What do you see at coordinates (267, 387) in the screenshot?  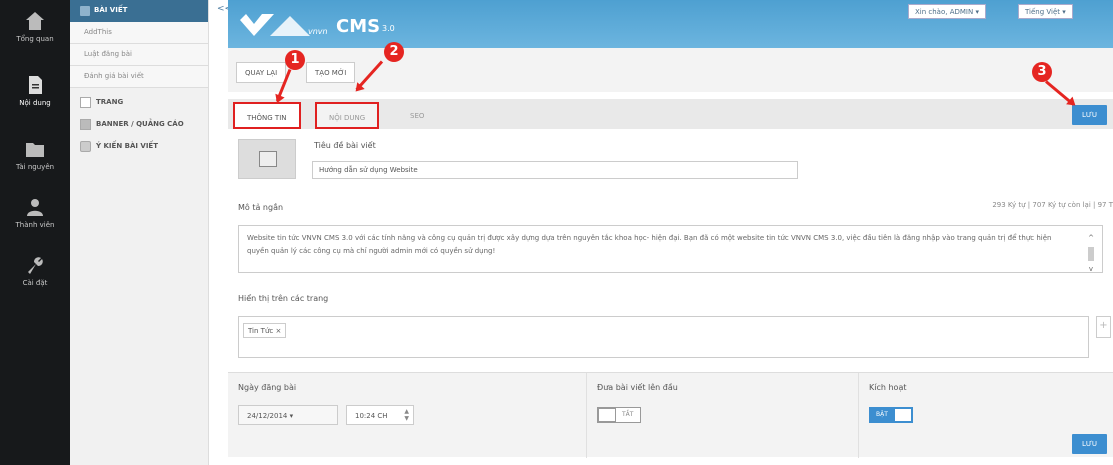 I see `publish-date-label: Ngày đăng bài` at bounding box center [267, 387].